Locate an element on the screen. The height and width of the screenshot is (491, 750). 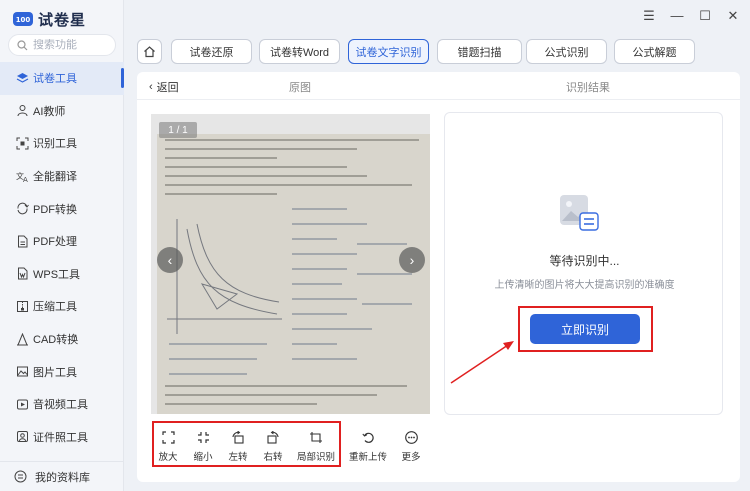
back-label: 返回 is located at coordinates (167, 88).